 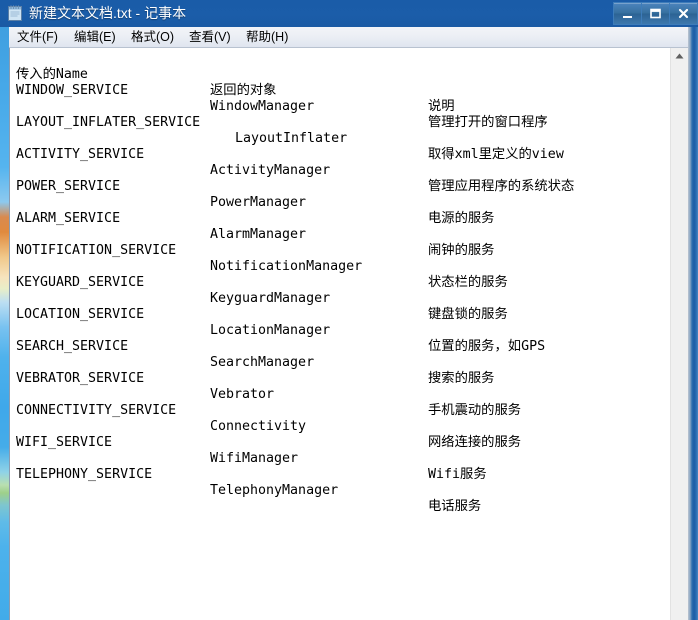 I want to click on menu-file: 文件(F), so click(x=37, y=37).